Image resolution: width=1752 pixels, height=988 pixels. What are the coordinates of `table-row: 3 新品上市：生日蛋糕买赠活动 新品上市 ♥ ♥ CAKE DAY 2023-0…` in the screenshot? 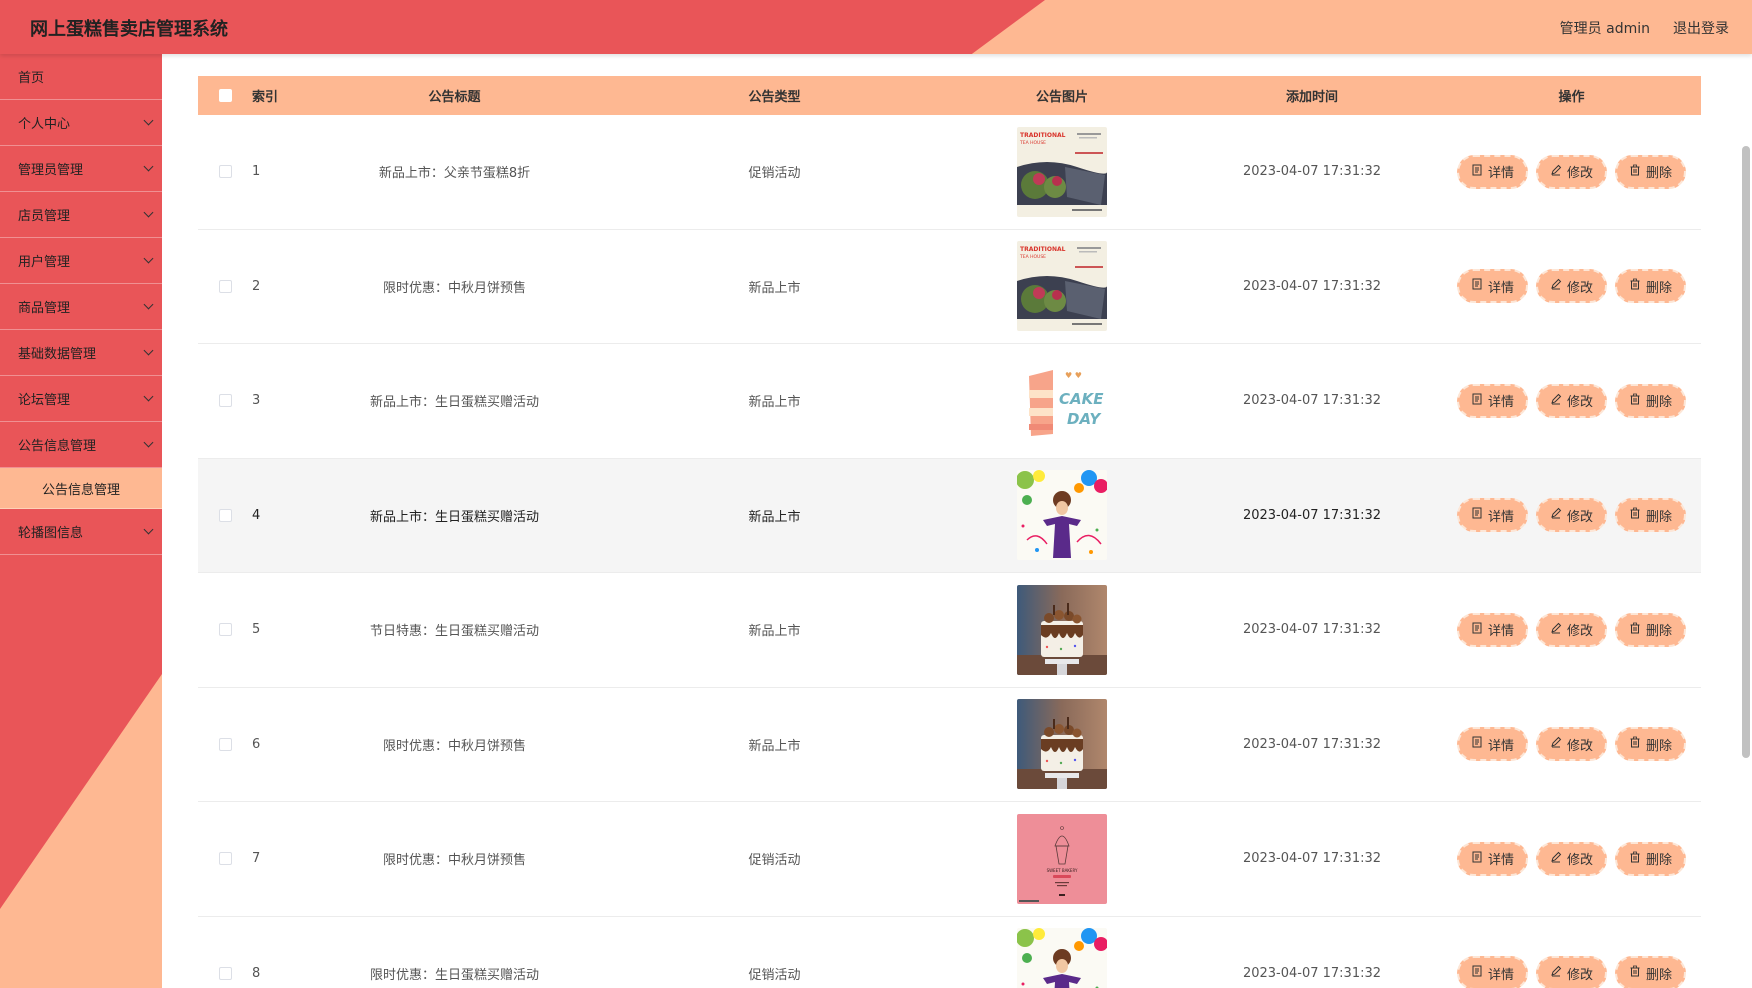 It's located at (949, 401).